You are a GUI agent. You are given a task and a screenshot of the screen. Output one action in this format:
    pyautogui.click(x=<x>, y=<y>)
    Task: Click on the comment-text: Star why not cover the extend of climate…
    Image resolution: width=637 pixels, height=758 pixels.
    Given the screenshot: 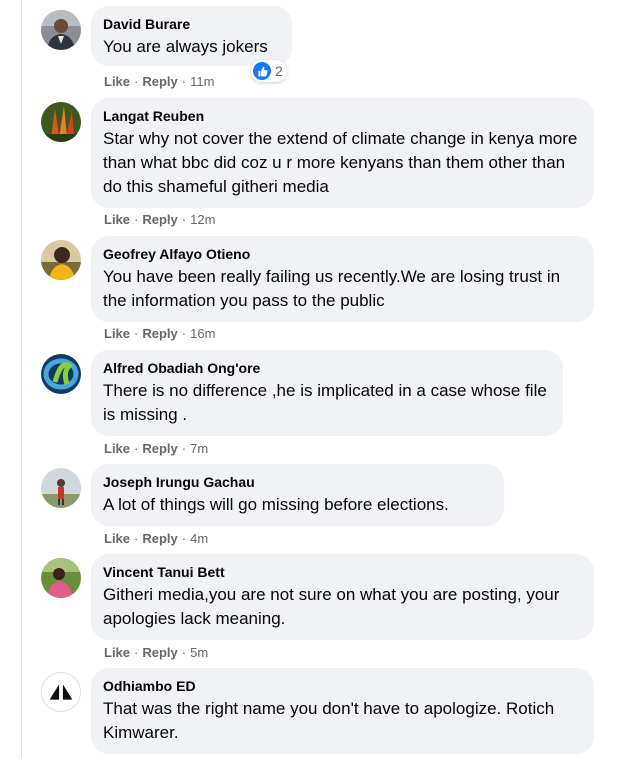 What is the action you would take?
    pyautogui.click(x=340, y=162)
    